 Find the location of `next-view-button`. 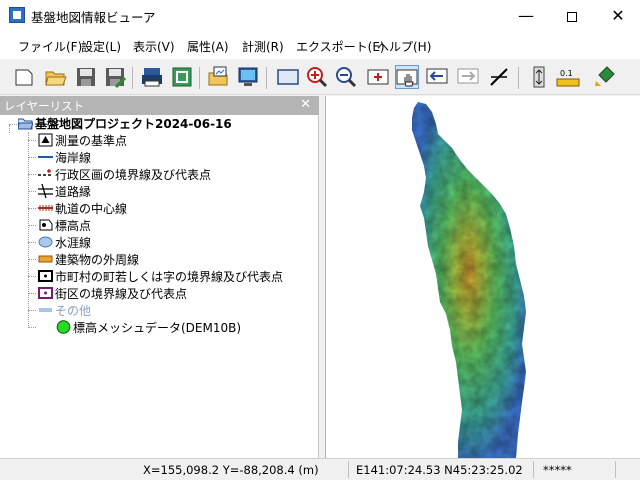

next-view-button is located at coordinates (468, 77).